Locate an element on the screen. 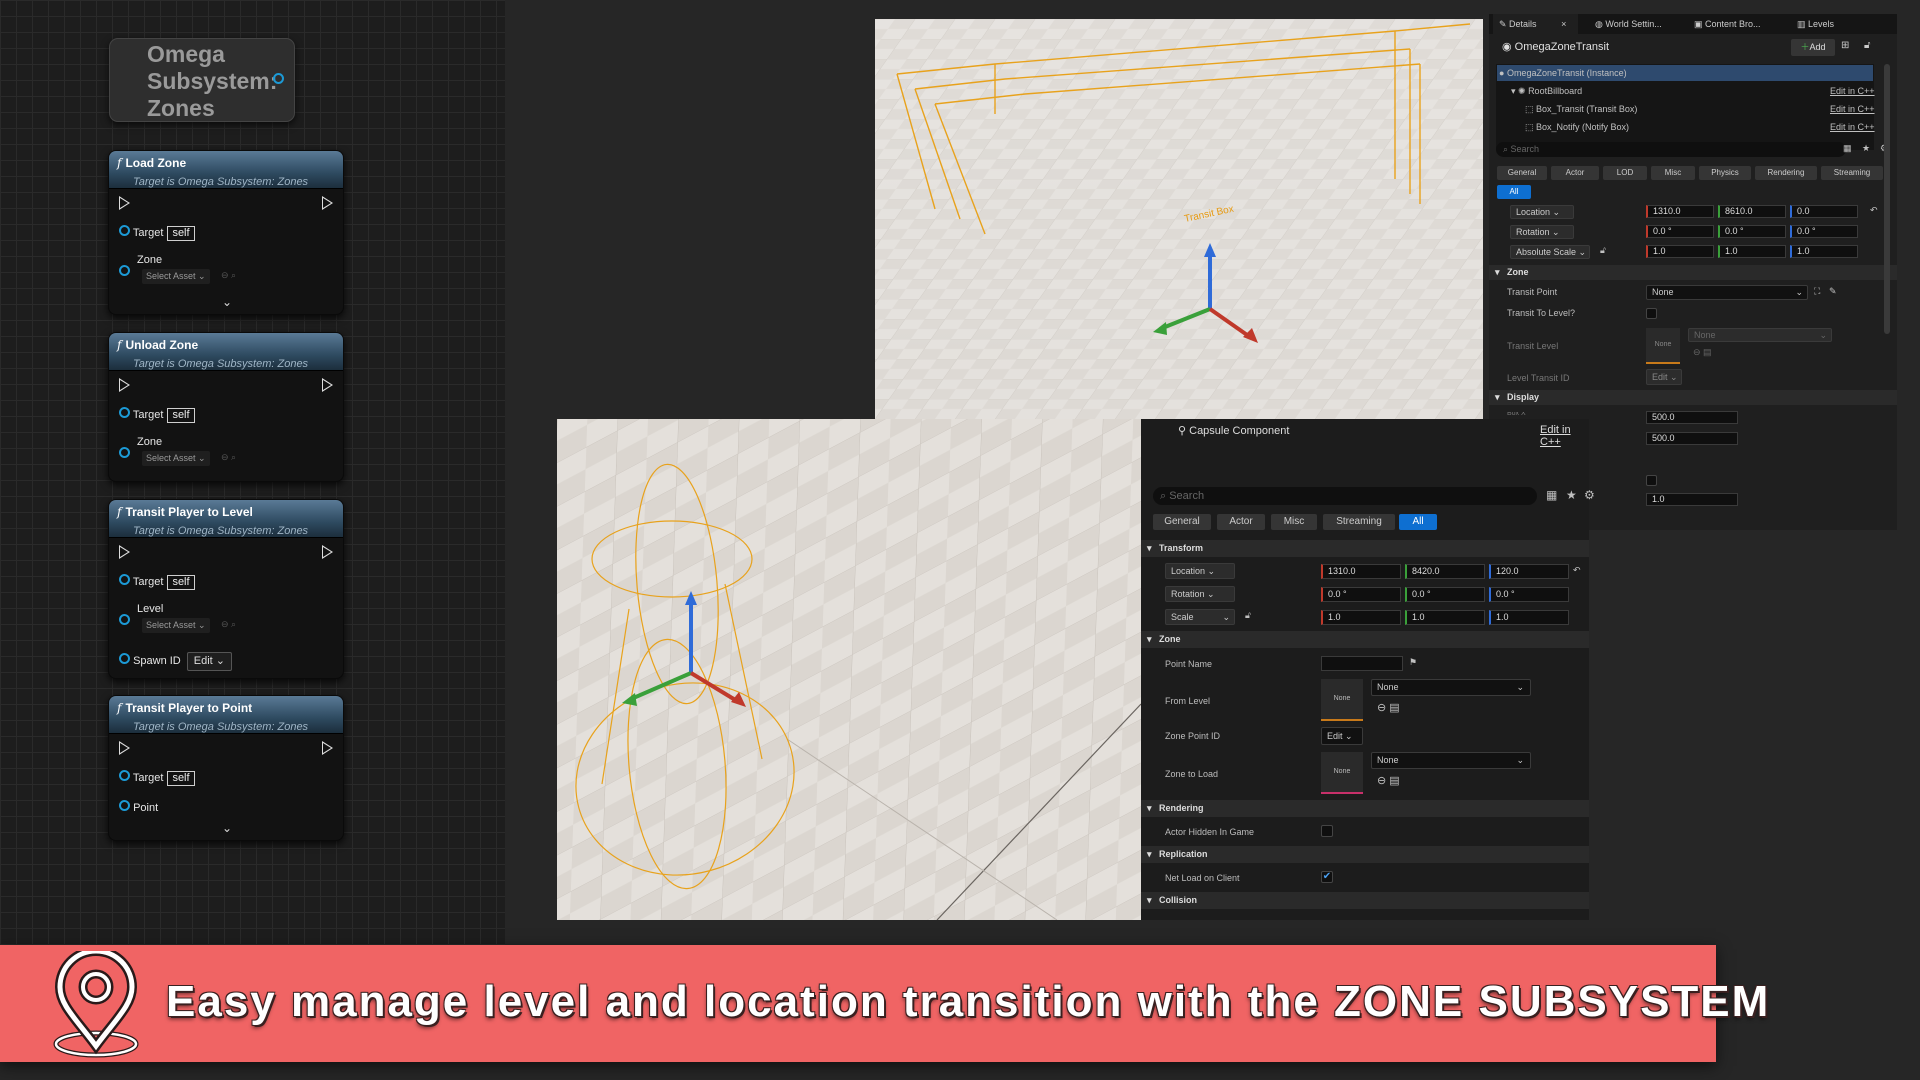 Image resolution: width=1920 pixels, height=1080 pixels. spawn-id-edit-dropdown: Edit ⌄ is located at coordinates (209, 661).